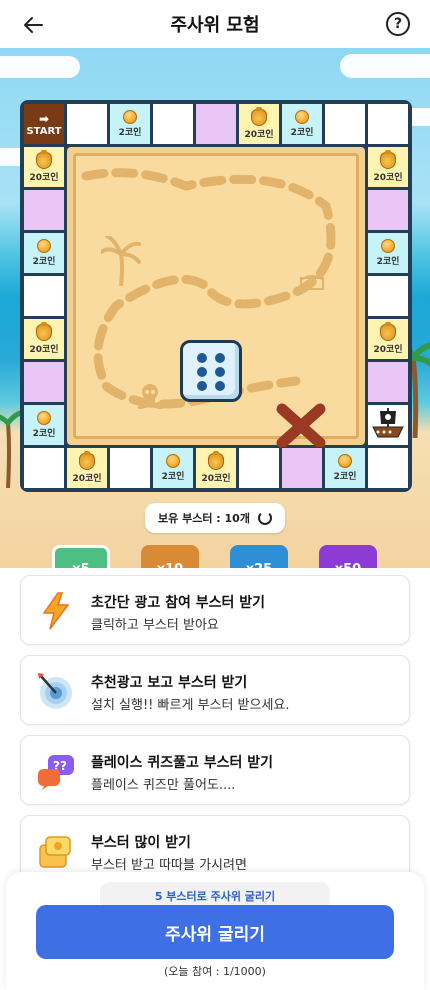 The image size is (430, 990). What do you see at coordinates (56, 611) in the screenshot?
I see `lightning-icon` at bounding box center [56, 611].